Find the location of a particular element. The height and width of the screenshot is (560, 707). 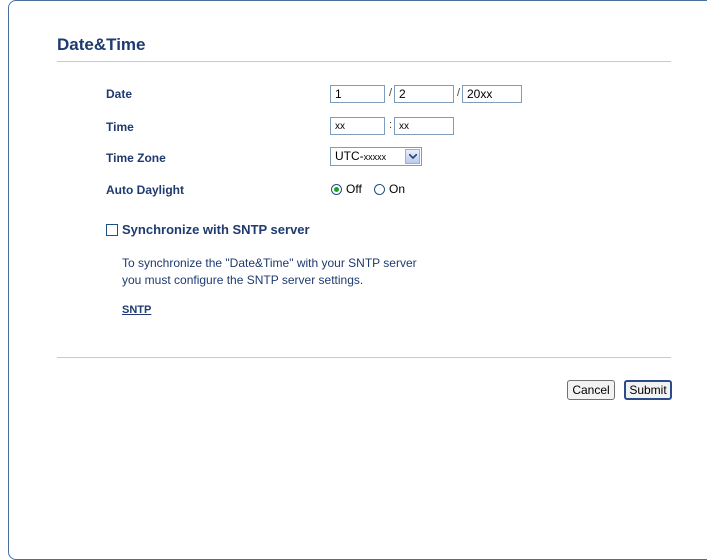

time-label: Time is located at coordinates (120, 127).